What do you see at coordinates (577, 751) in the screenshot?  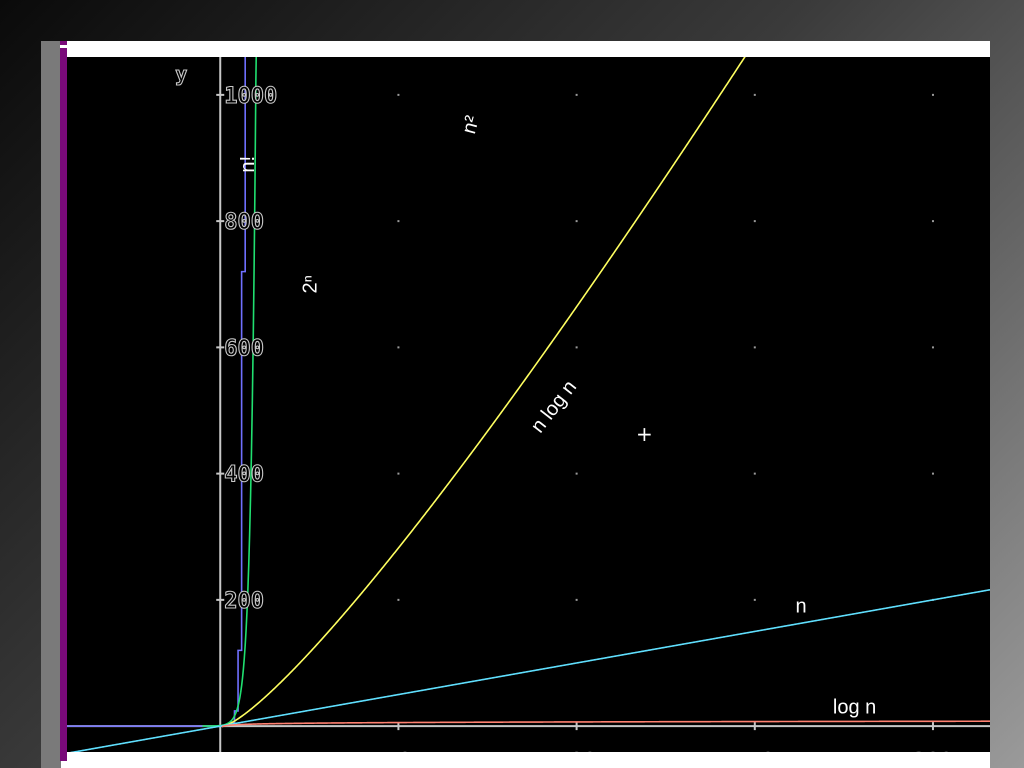 I see `x-tick-label: 100` at bounding box center [577, 751].